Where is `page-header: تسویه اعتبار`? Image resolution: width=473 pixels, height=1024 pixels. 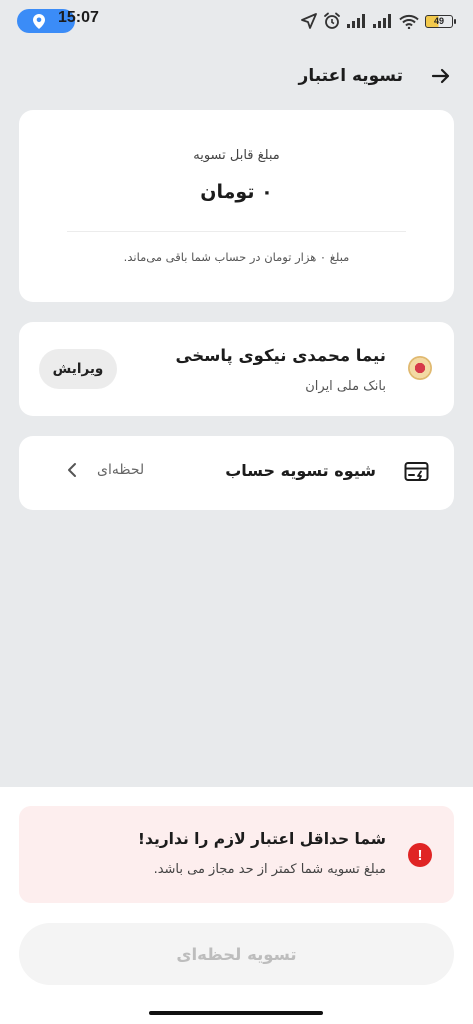 page-header: تسویه اعتبار is located at coordinates (236, 76).